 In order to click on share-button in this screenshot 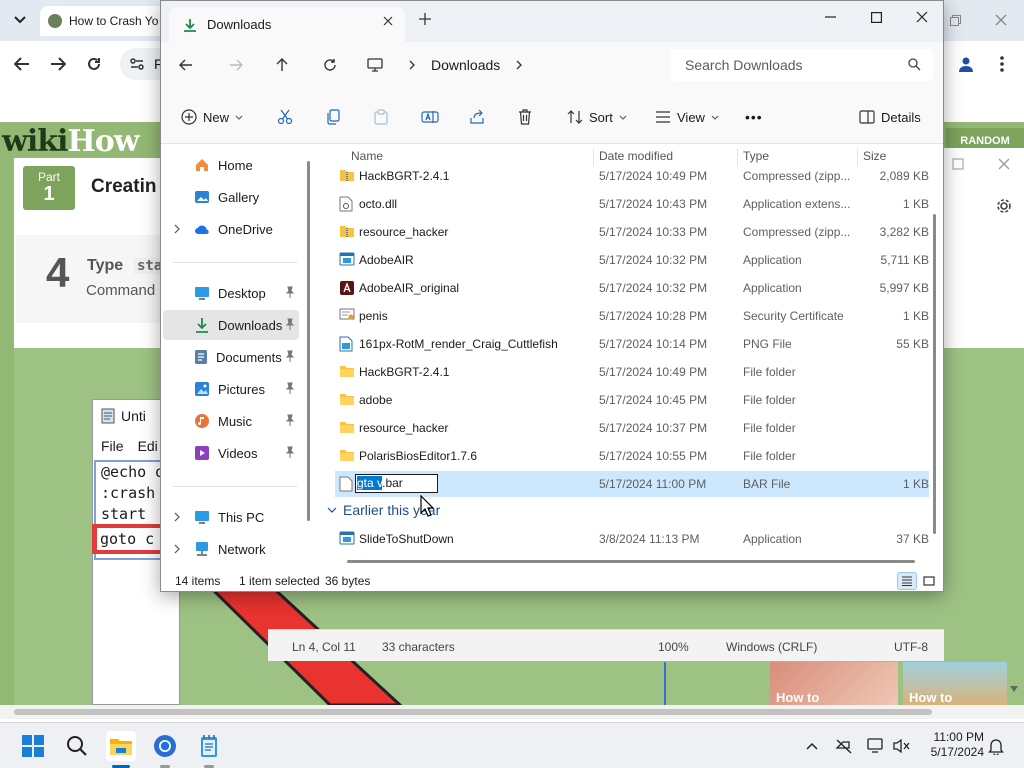, I will do `click(477, 117)`.